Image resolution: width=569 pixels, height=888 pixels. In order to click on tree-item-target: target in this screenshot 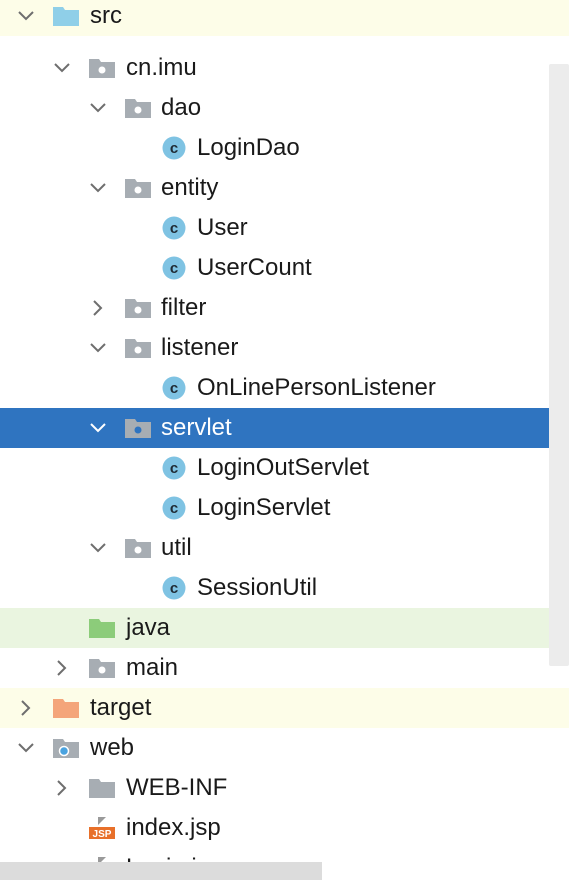, I will do `click(284, 708)`.